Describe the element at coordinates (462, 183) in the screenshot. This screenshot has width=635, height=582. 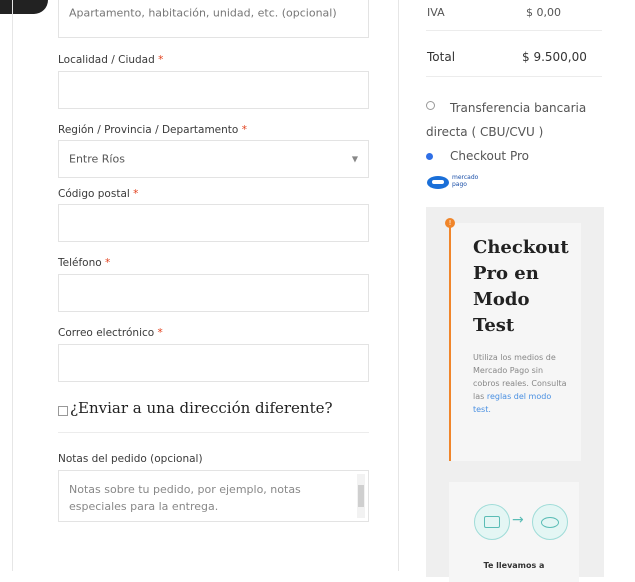
I see `mercado-pago-logo: mercado pago` at that location.